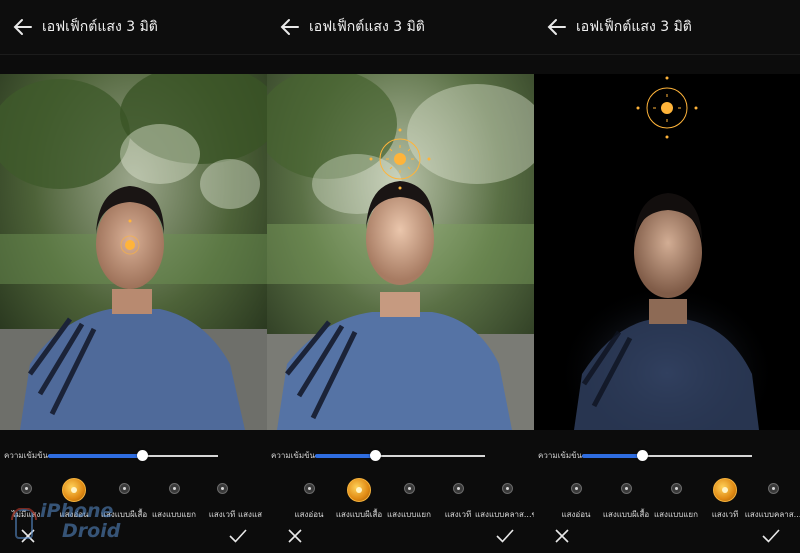 The height and width of the screenshot is (553, 800). Describe the element at coordinates (504, 514) in the screenshot. I see `option-label: แสงแบบคลาส...ขาว` at that location.